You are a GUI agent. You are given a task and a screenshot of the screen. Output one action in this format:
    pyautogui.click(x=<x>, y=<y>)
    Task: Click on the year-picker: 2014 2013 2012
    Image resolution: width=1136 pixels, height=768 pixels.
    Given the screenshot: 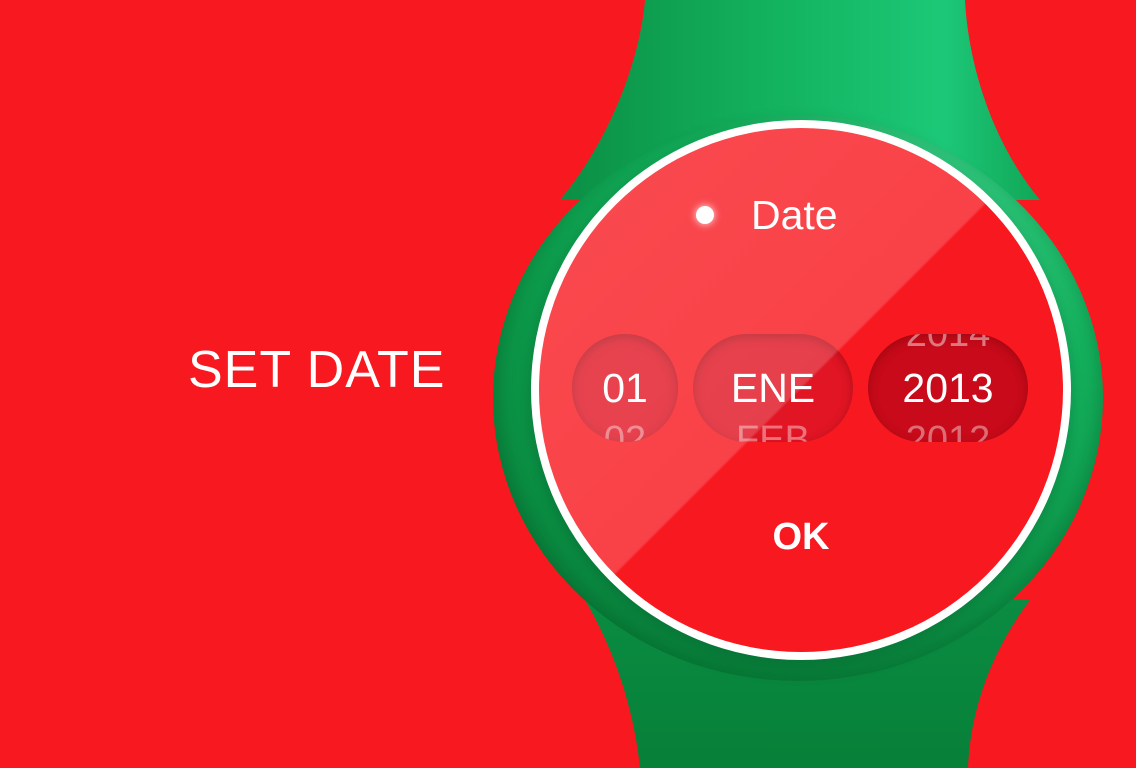 What is the action you would take?
    pyautogui.click(x=948, y=388)
    